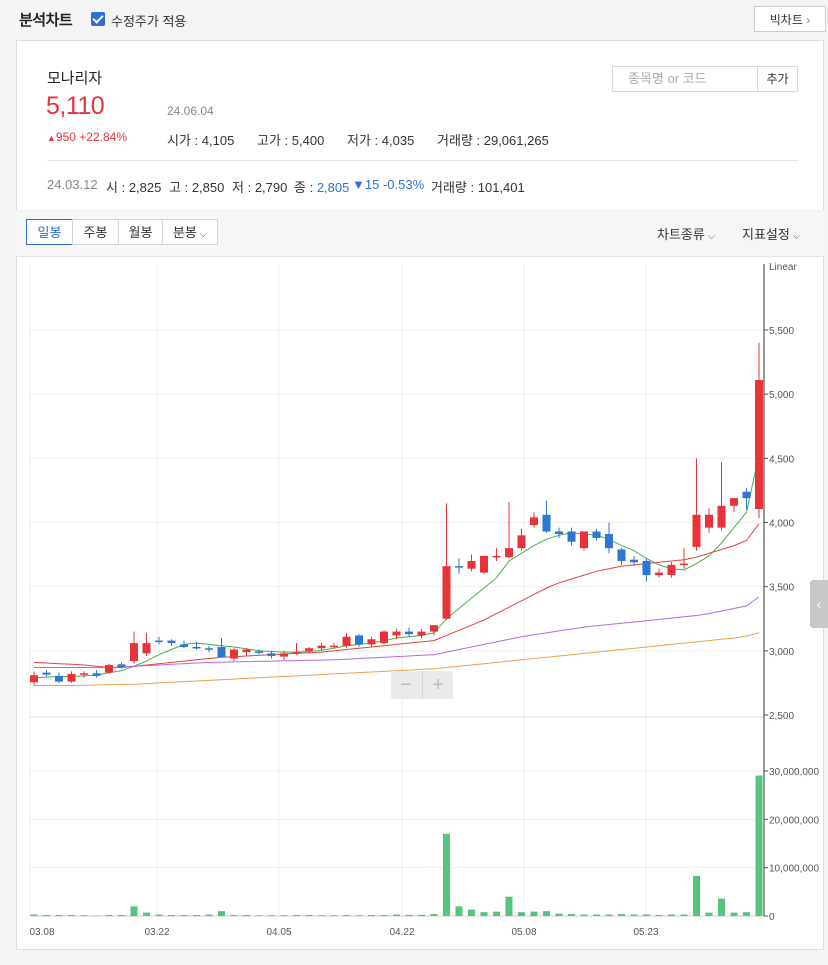 This screenshot has width=828, height=965. What do you see at coordinates (781, 459) in the screenshot?
I see `price-tick-label: 4,500` at bounding box center [781, 459].